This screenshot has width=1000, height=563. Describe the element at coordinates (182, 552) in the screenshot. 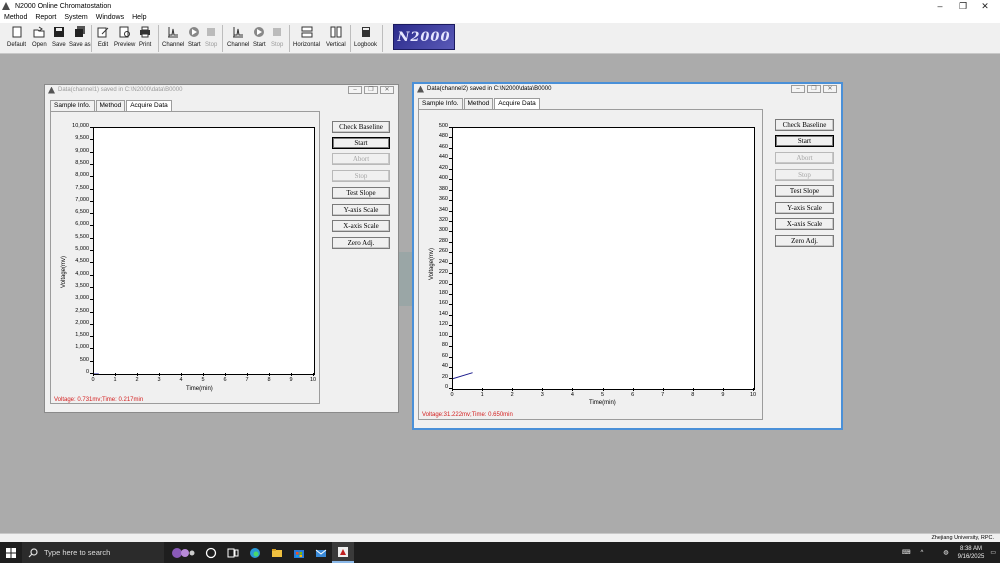

I see `widgets-icon` at that location.